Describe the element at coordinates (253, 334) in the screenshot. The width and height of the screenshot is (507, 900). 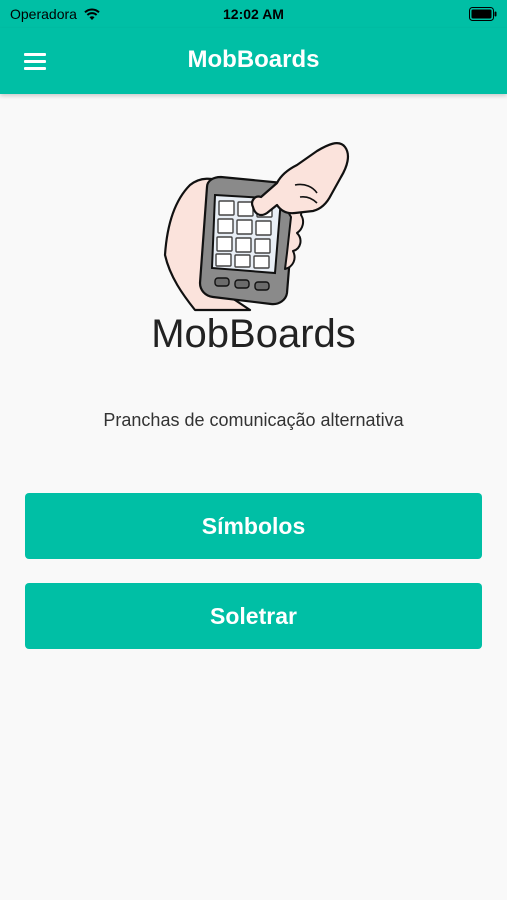
I see `app-name: MobBoards` at that location.